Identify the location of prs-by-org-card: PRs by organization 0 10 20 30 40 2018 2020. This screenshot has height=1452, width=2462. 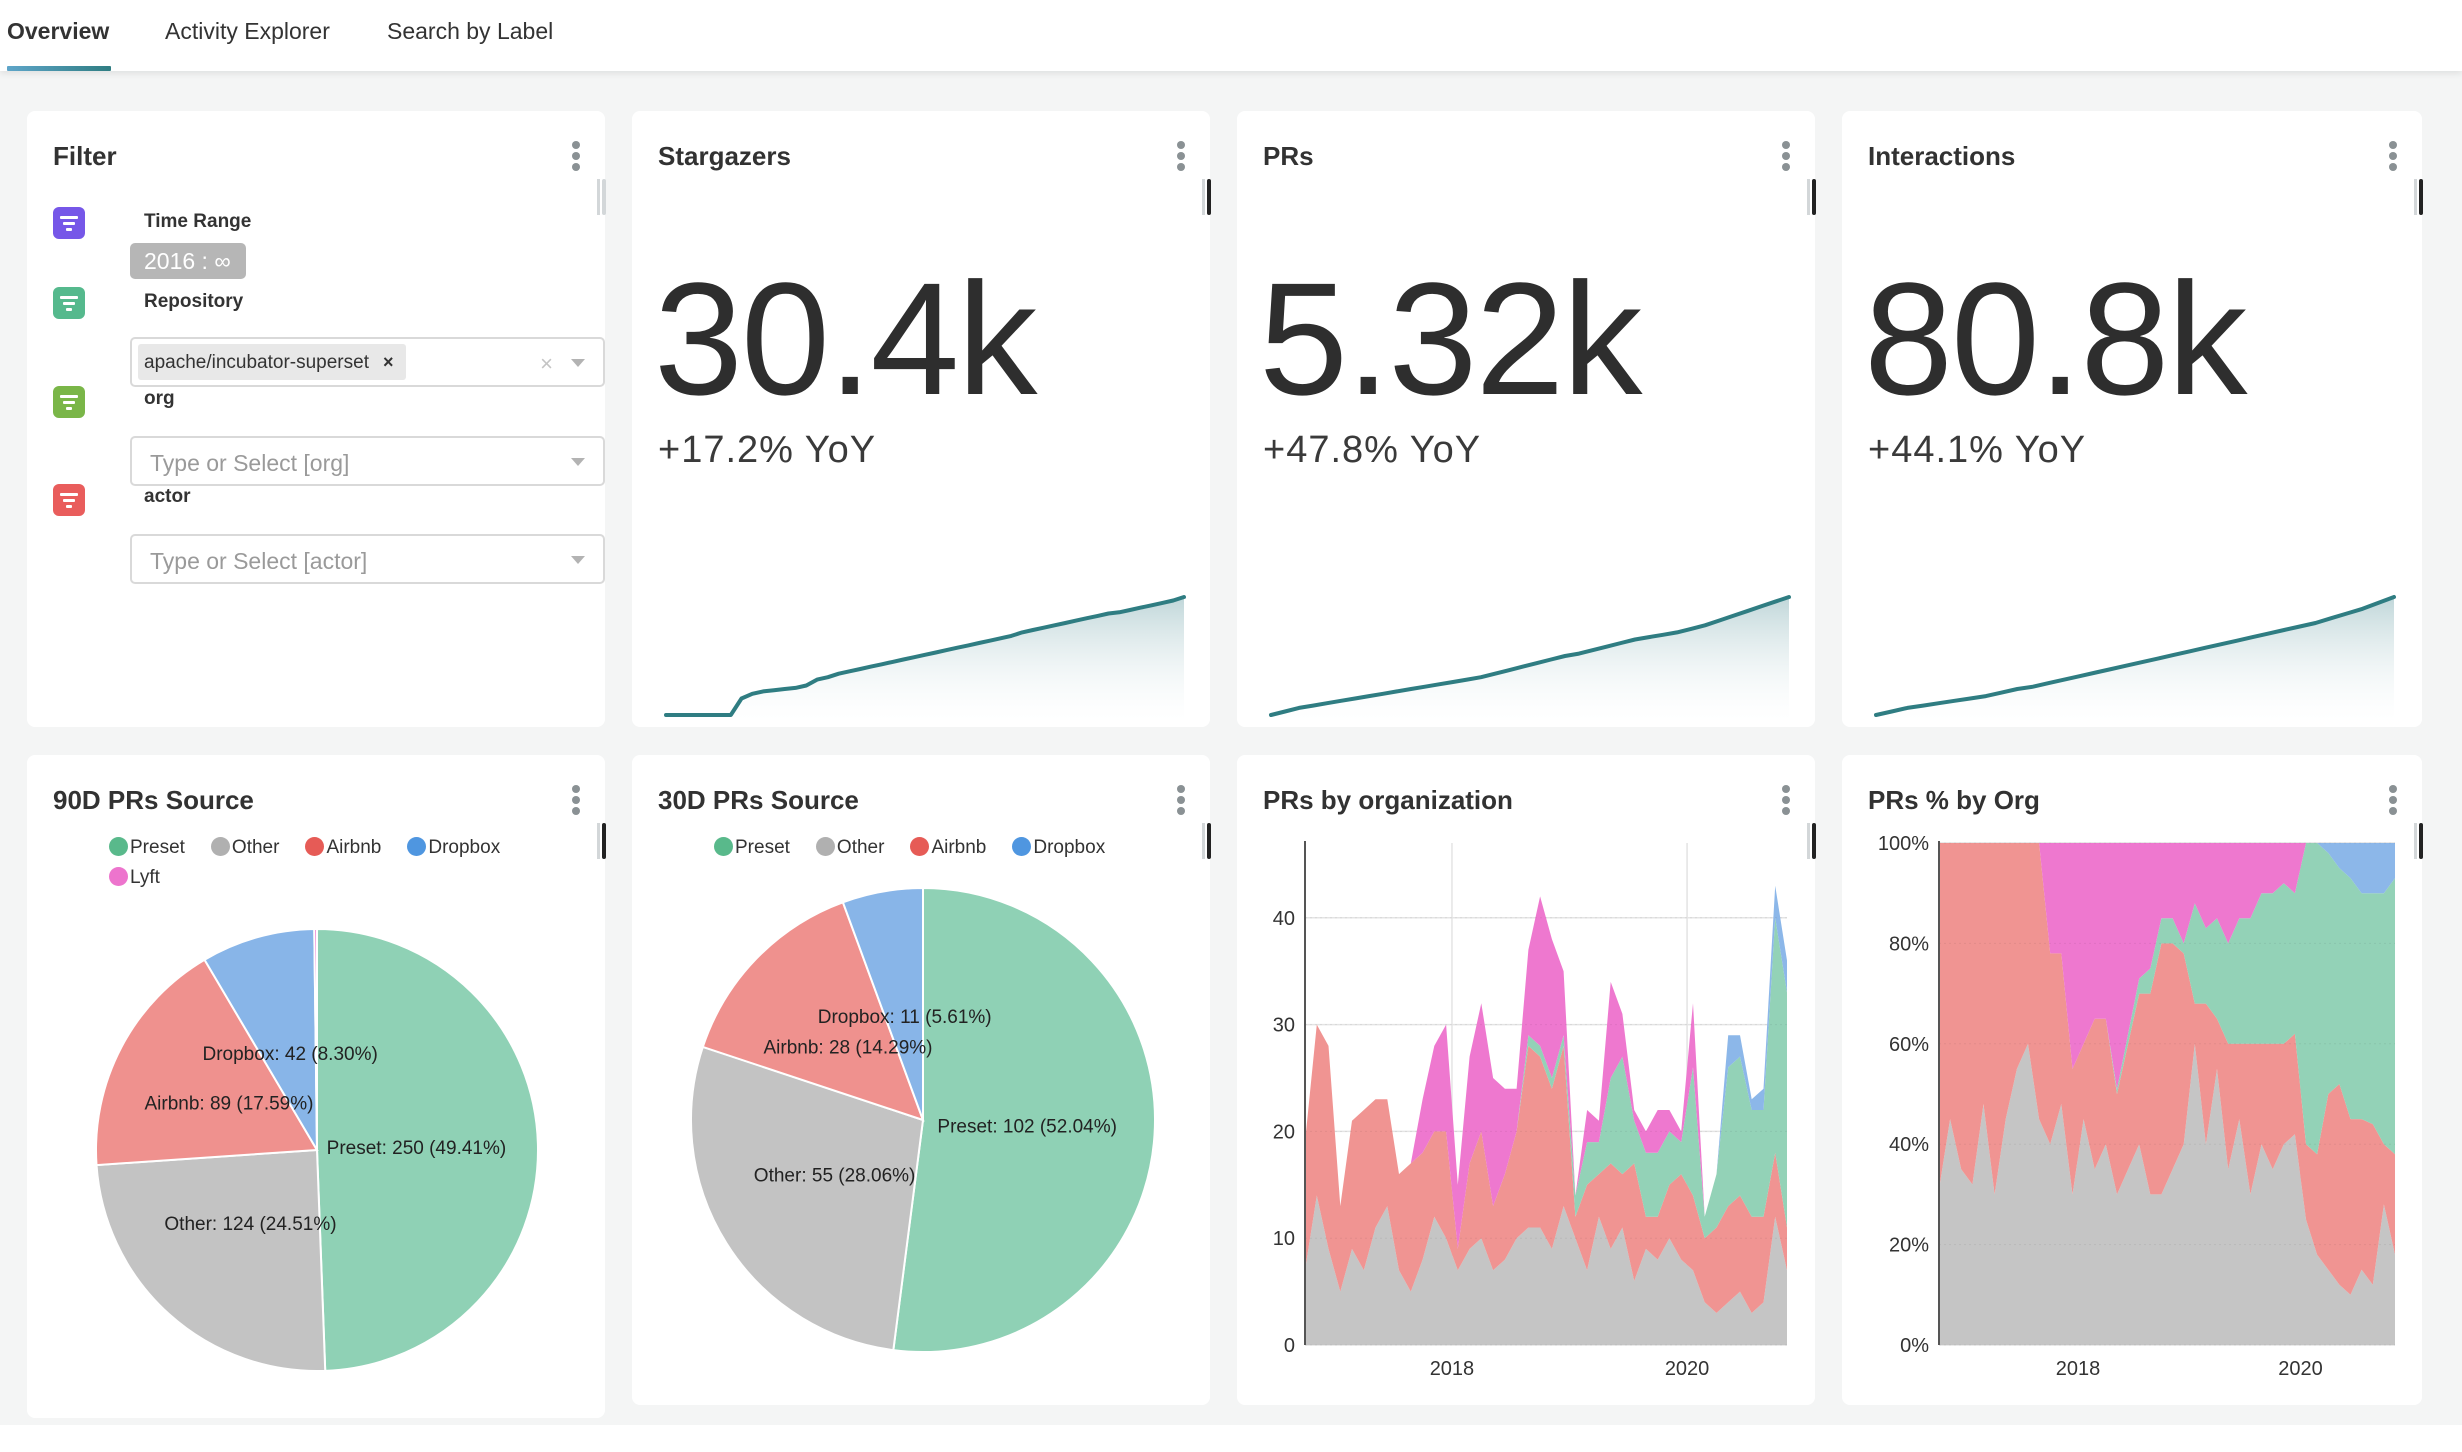
(1526, 1080).